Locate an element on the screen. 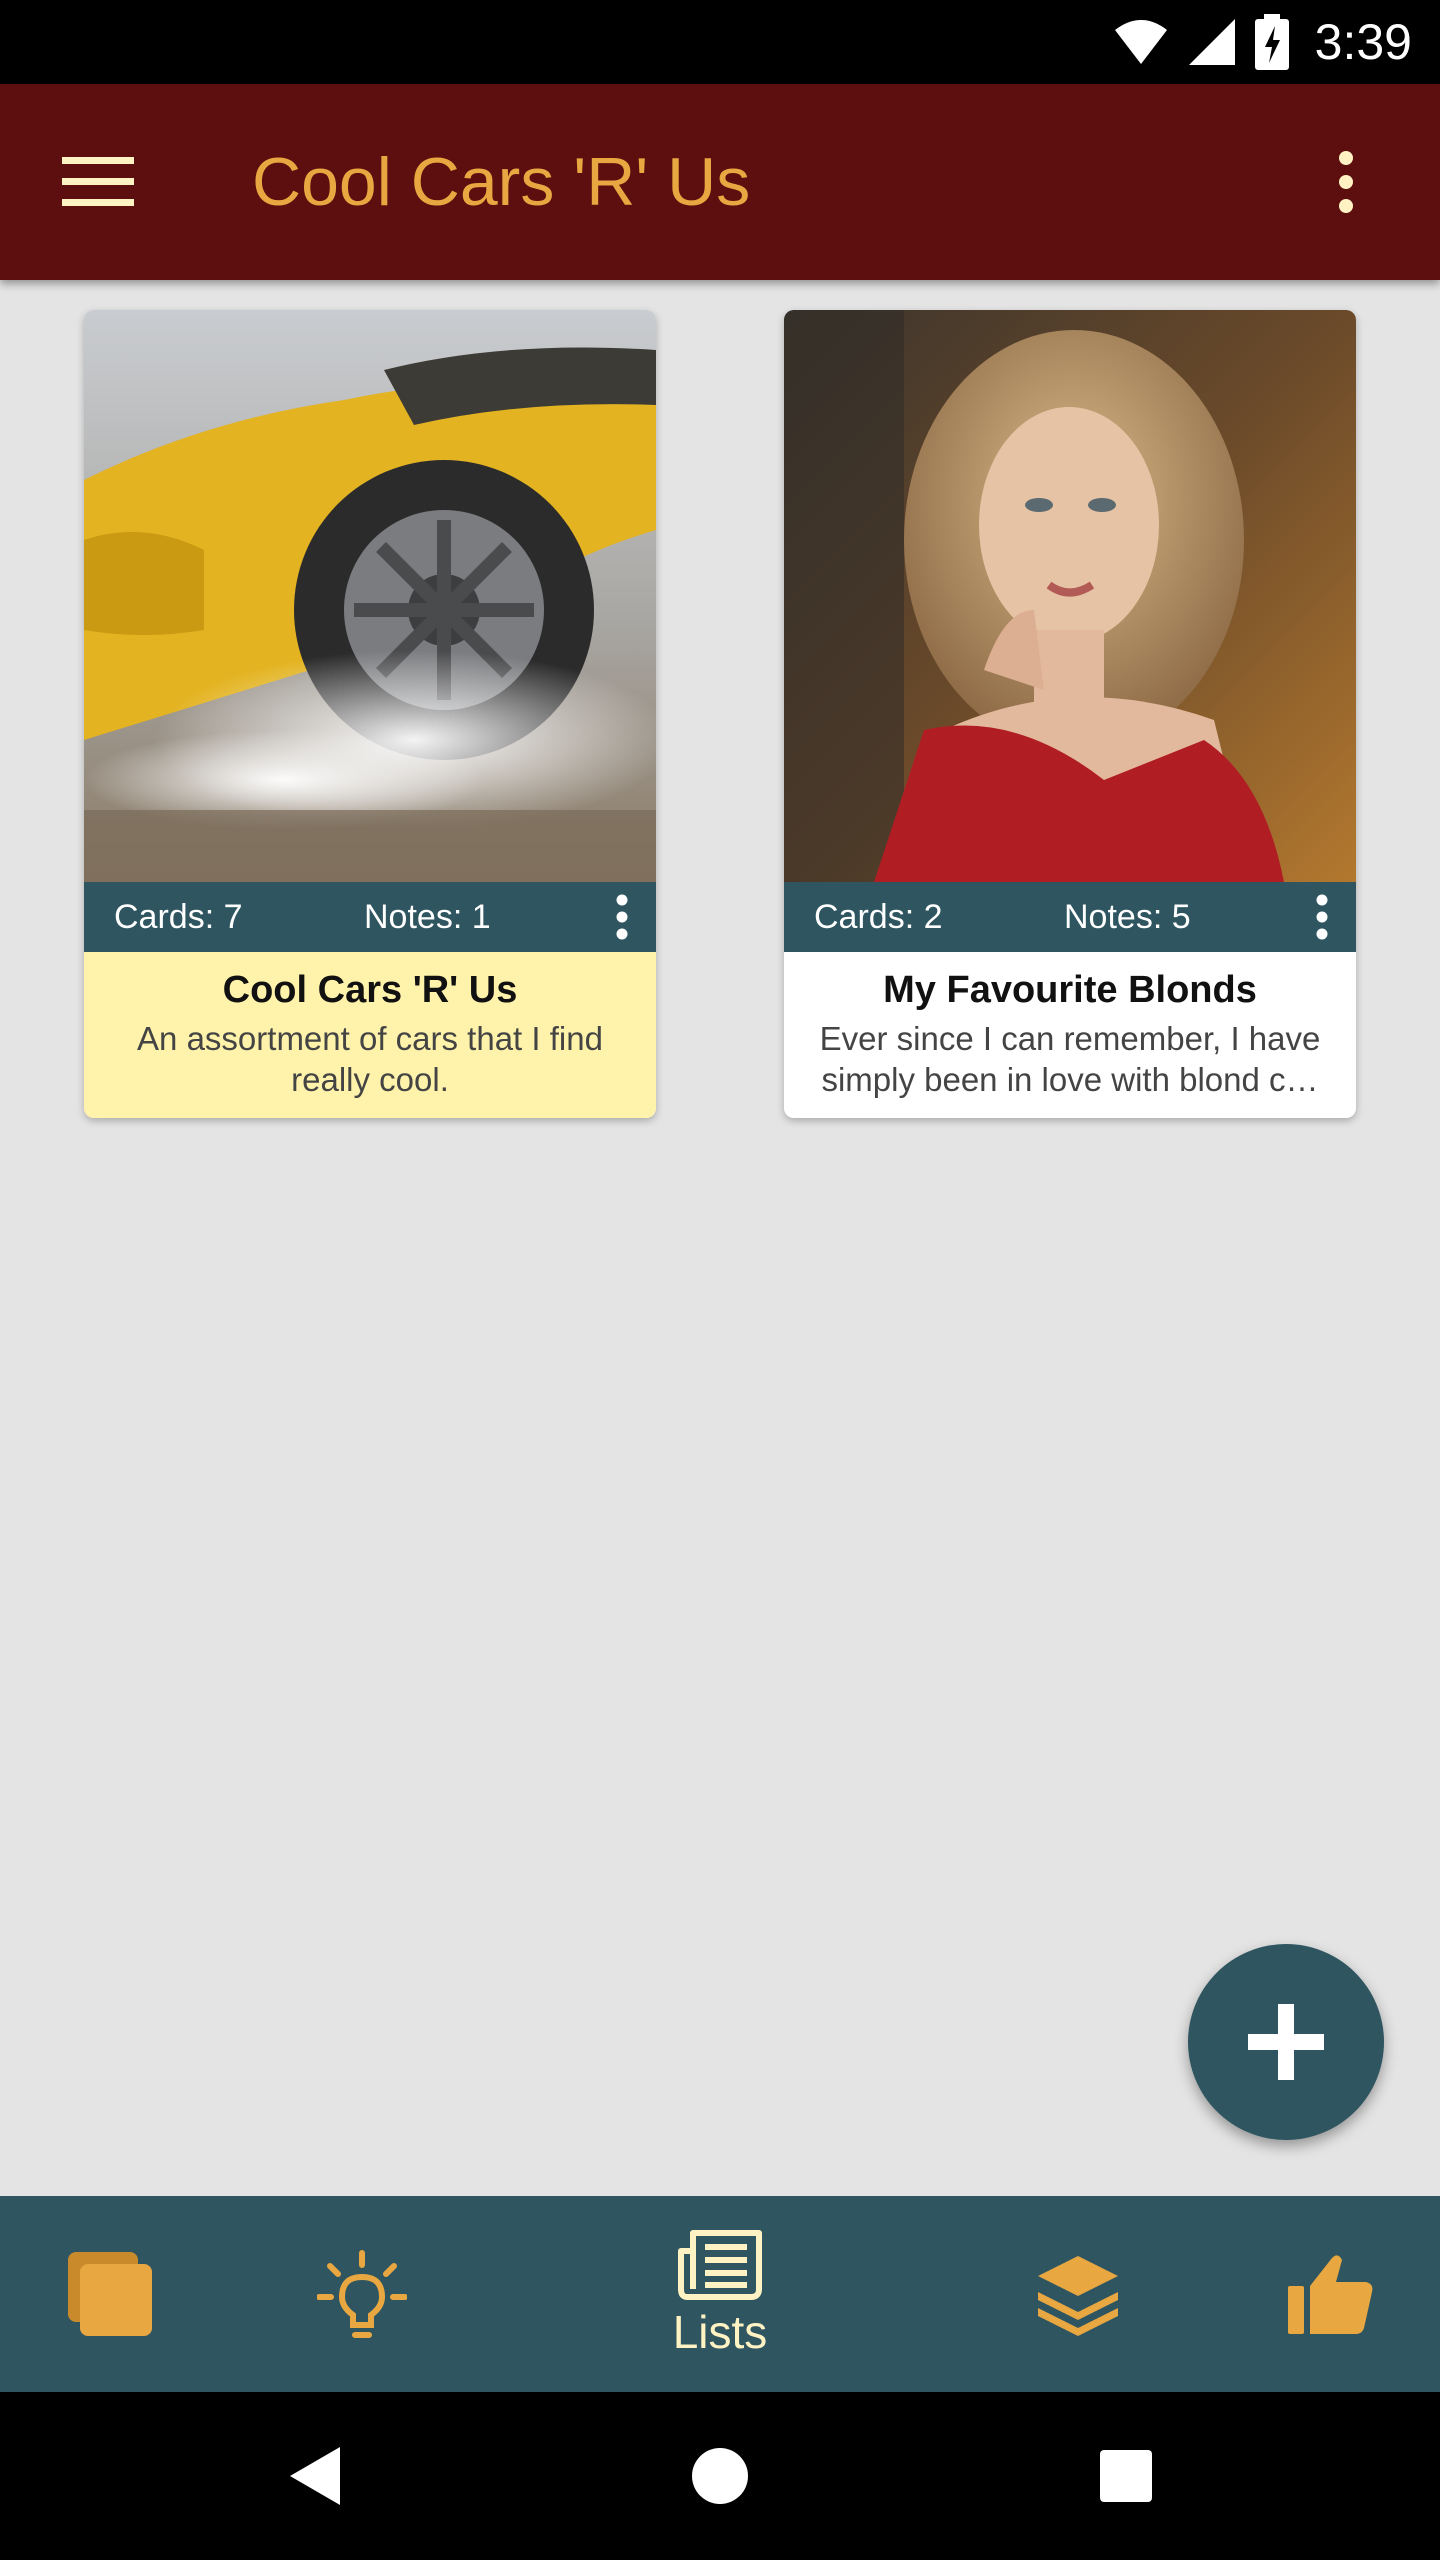  overflow-menu-button is located at coordinates (1346, 182).